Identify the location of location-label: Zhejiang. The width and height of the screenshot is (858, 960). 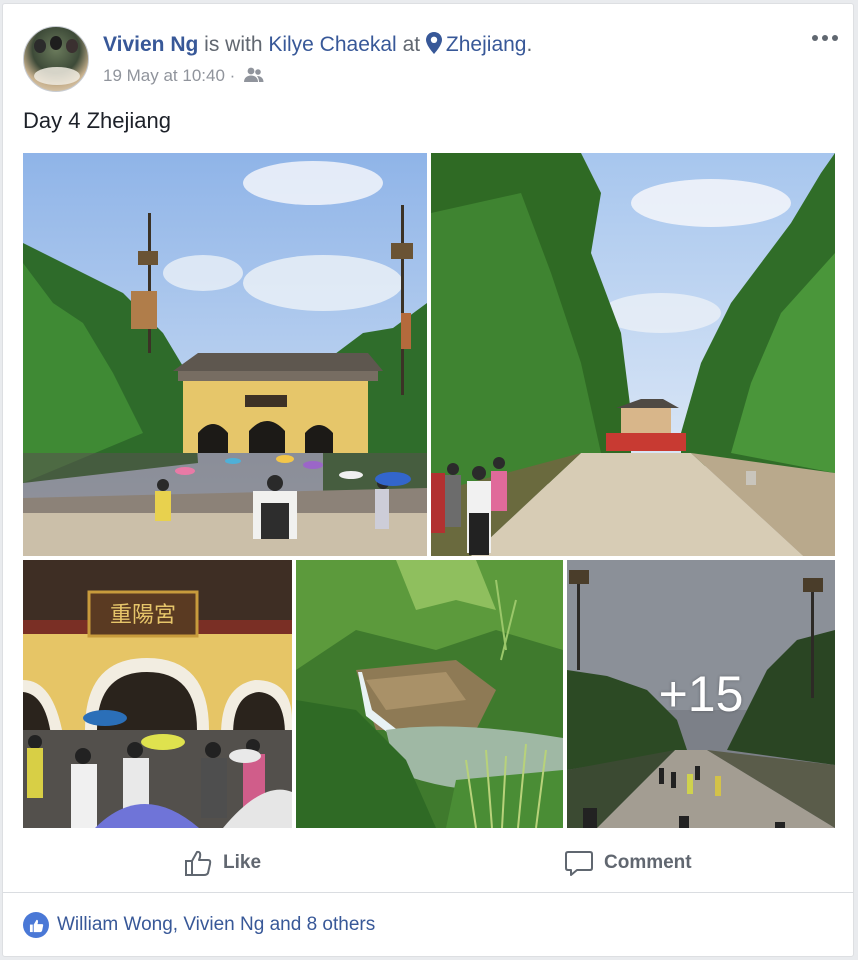
(486, 44).